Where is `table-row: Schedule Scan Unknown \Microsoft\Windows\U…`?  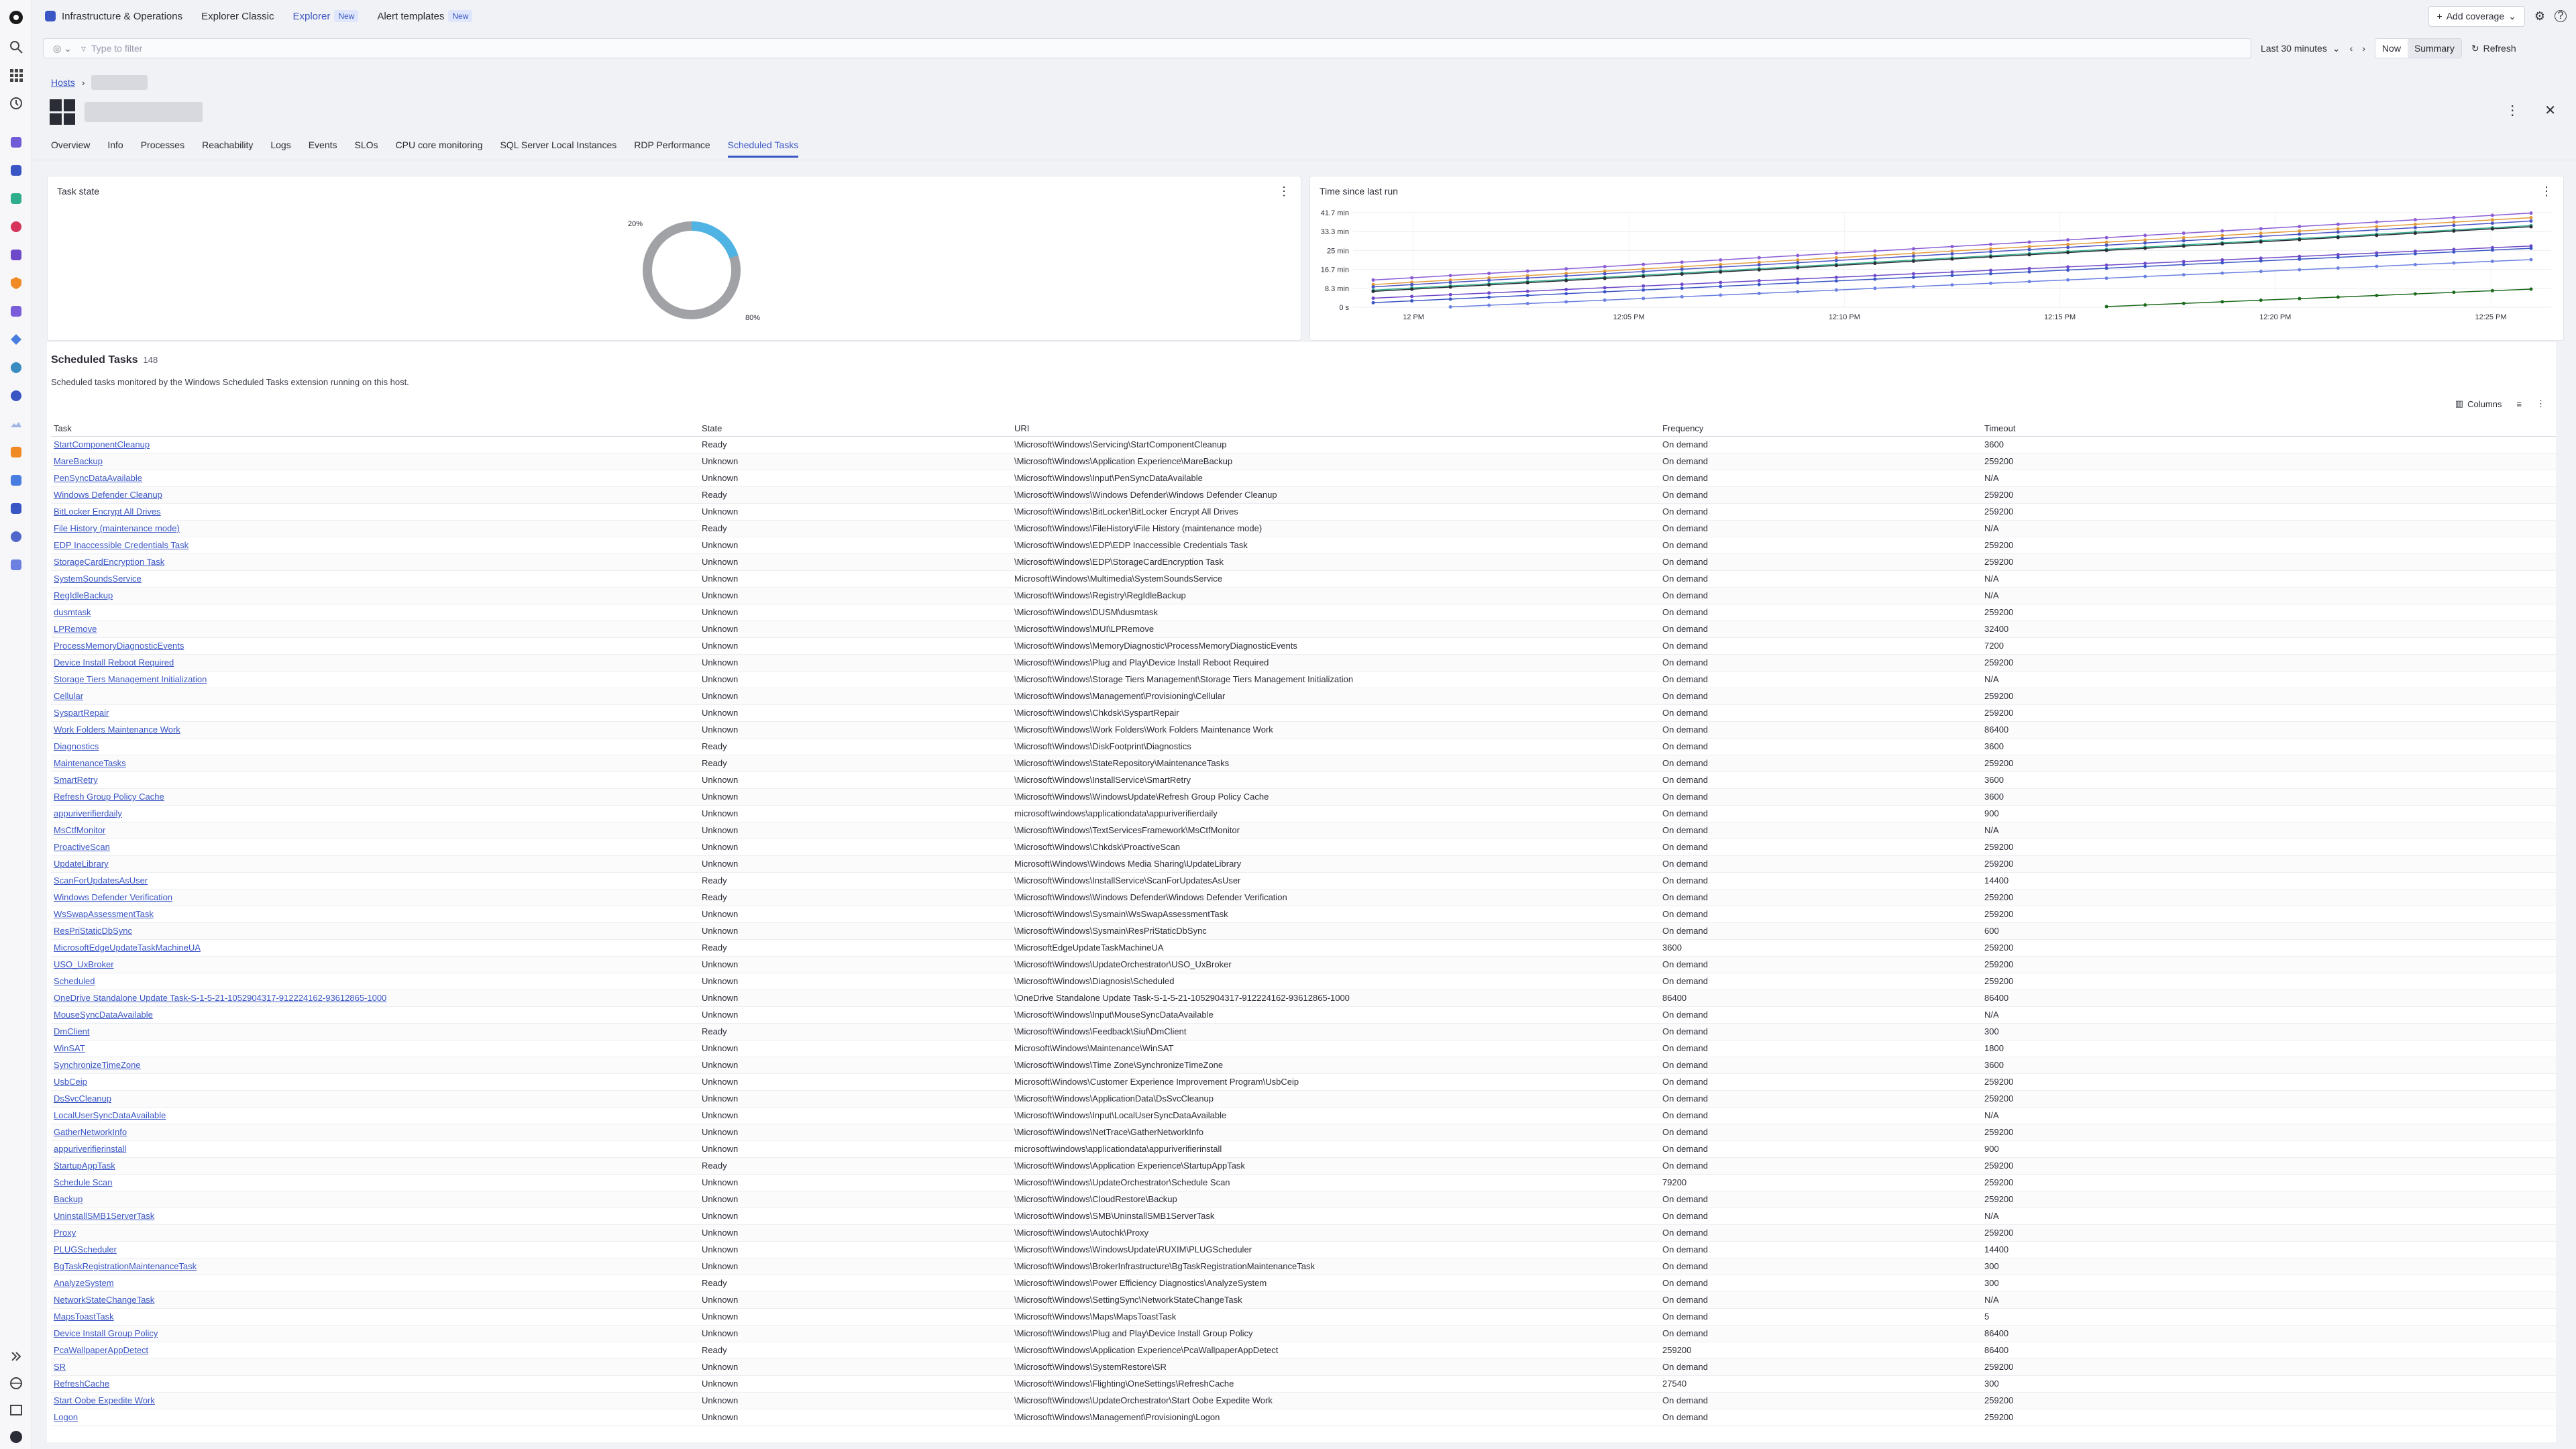
table-row: Schedule Scan Unknown \Microsoft\Windows\U… is located at coordinates (1303, 1182).